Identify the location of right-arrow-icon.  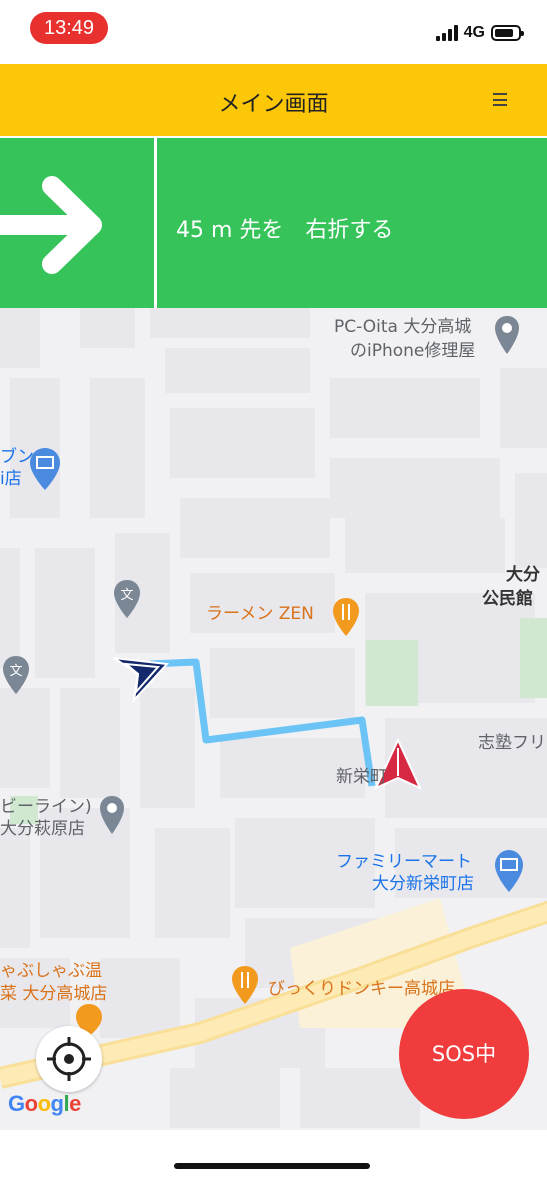
(51, 225).